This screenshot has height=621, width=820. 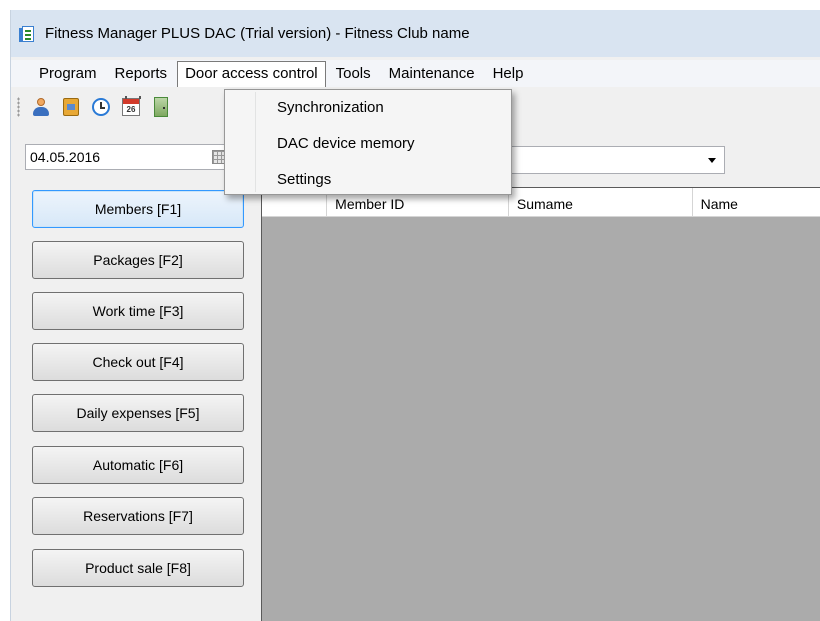 I want to click on menu-item-dac-device-memory: DAC device memory, so click(x=346, y=143).